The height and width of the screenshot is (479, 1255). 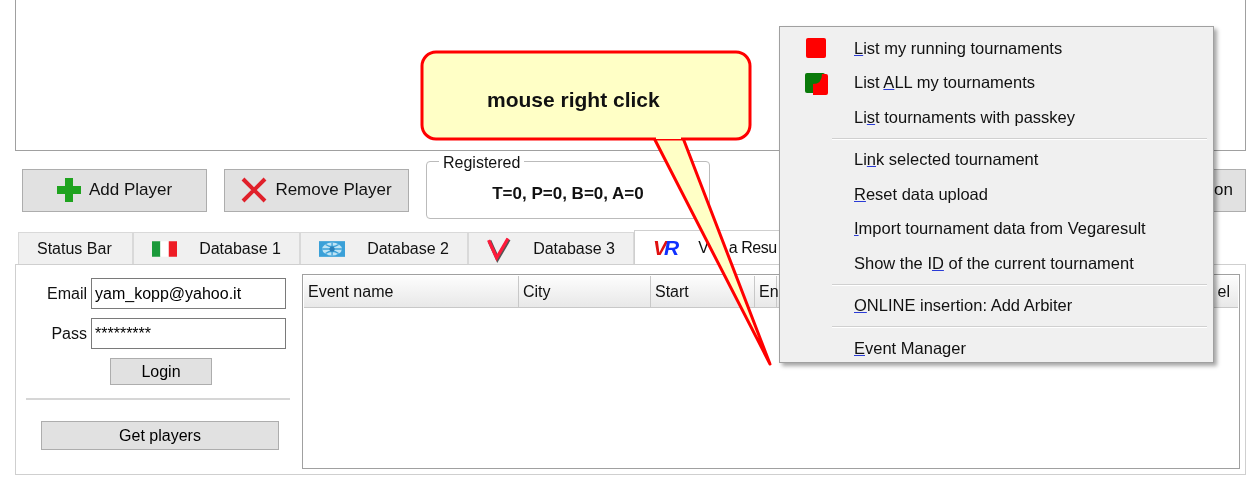 I want to click on menu-item: Event Manager, so click(x=996, y=348).